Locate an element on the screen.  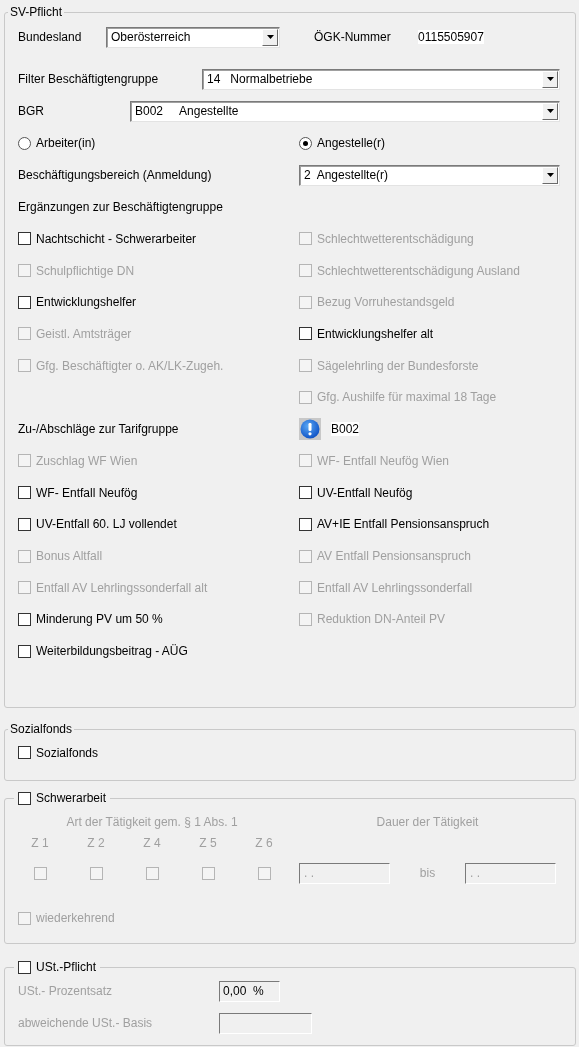
field-label: abweichende USt.- Basis is located at coordinates (86, 1023).